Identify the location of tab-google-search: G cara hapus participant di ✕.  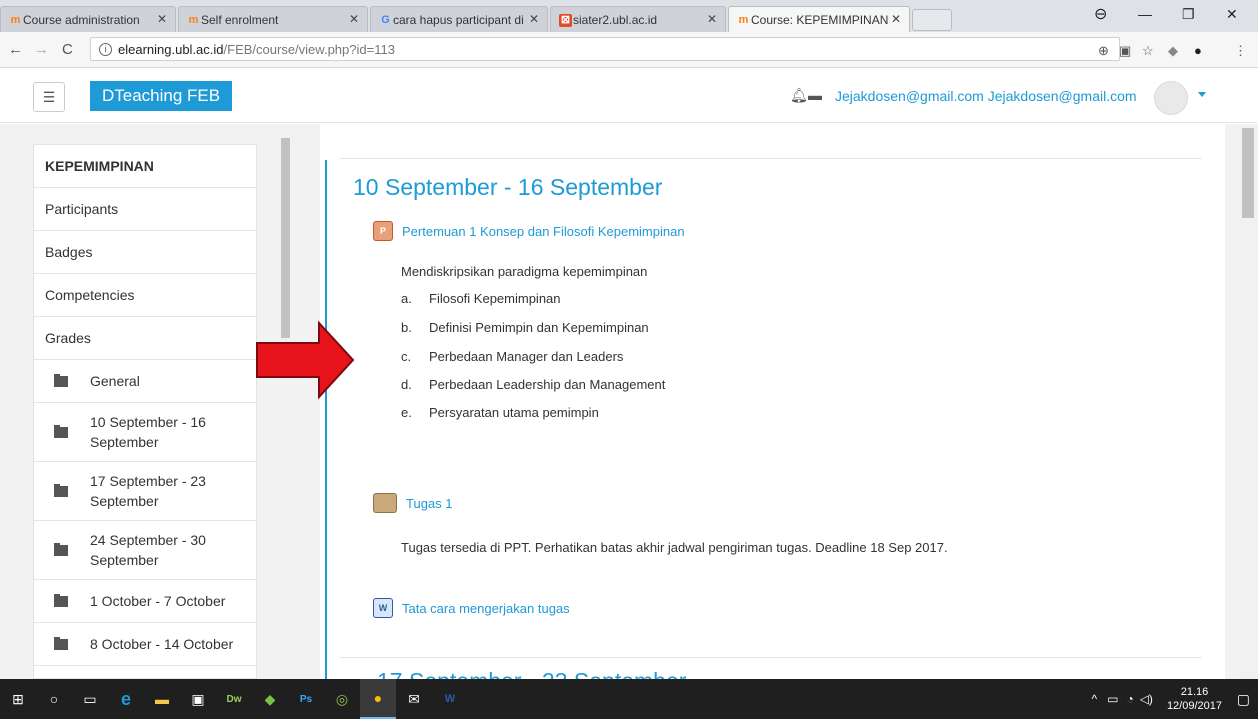
(459, 19).